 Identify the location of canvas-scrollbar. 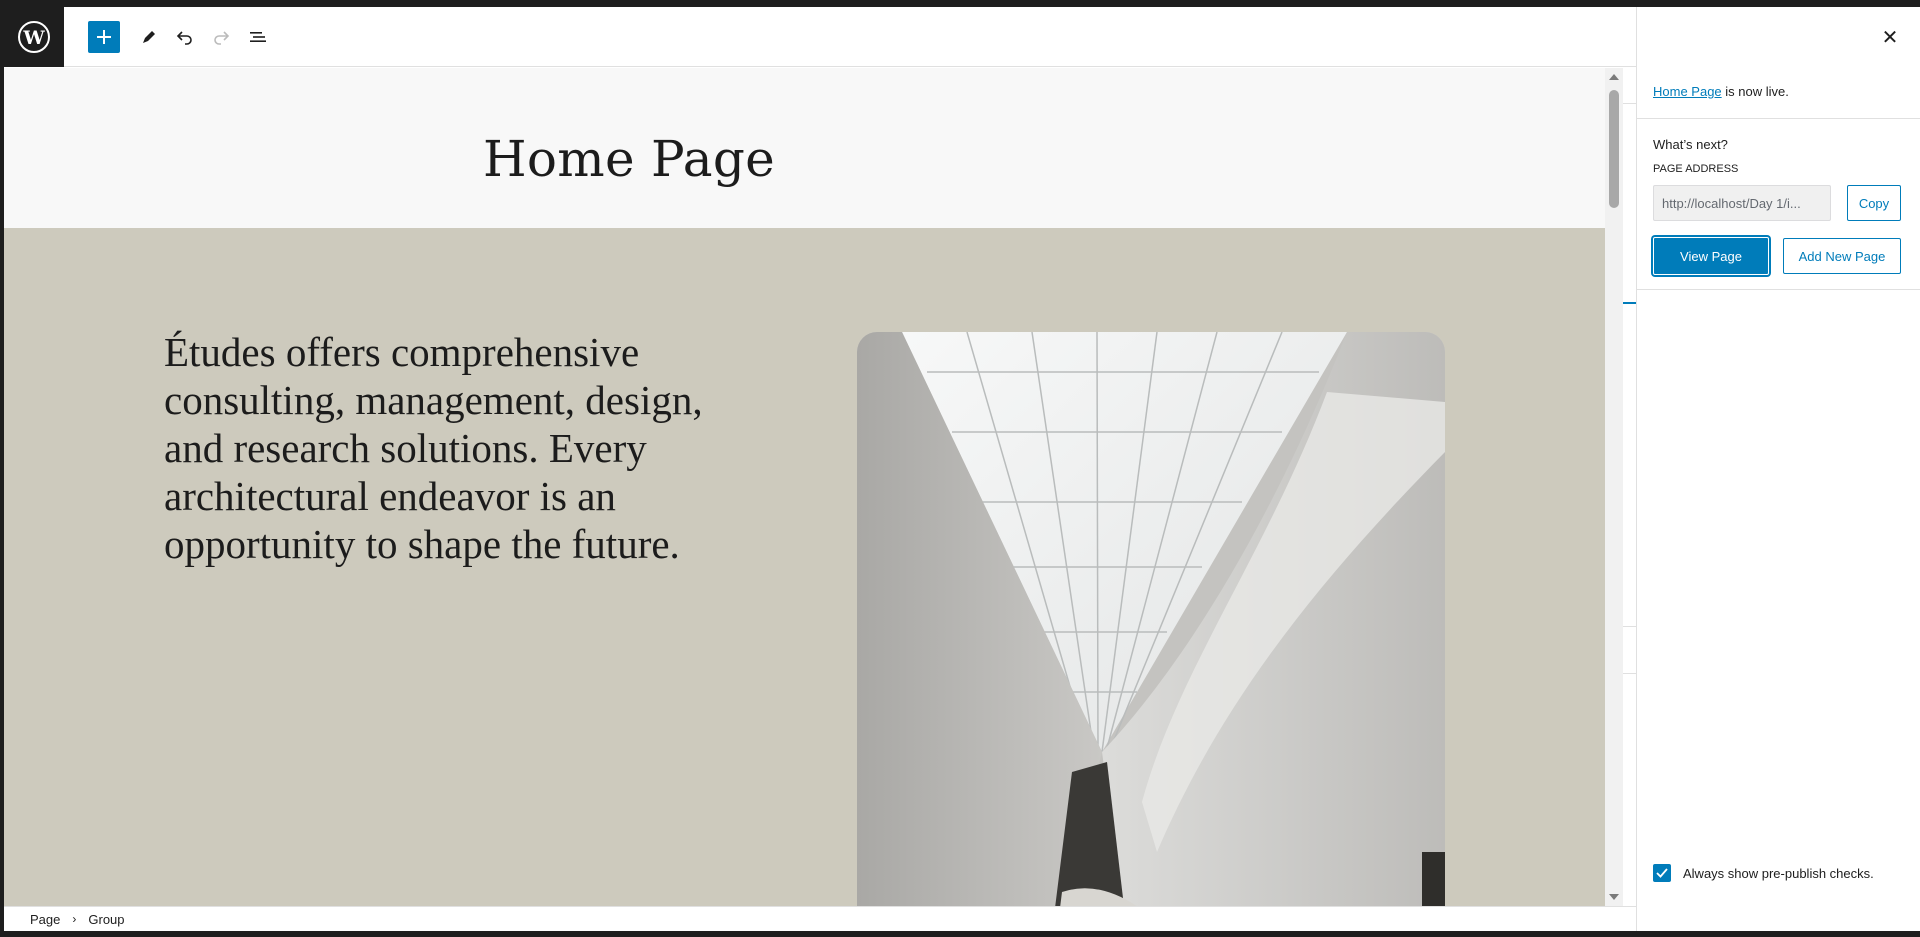
(1614, 487).